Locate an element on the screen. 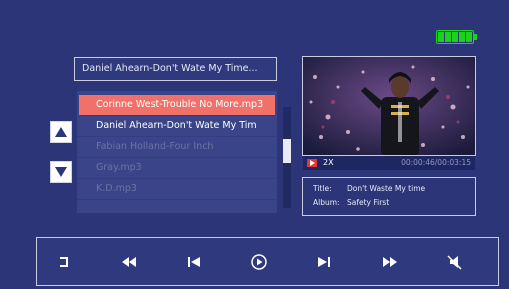 The width and height of the screenshot is (509, 289). next-icon is located at coordinates (324, 262).